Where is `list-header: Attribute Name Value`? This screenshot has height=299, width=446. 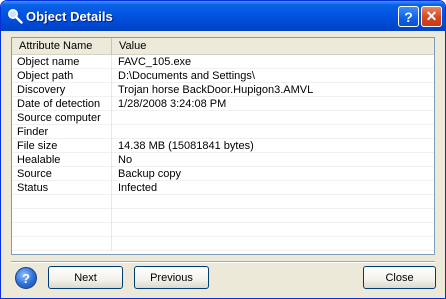 list-header: Attribute Name Value is located at coordinates (223, 46).